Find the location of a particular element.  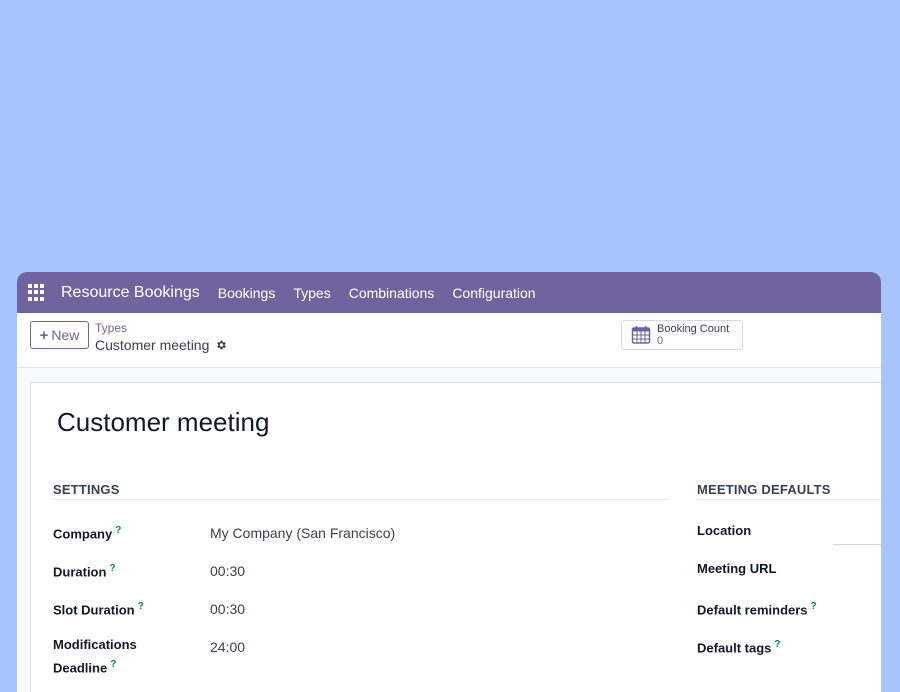

field-label-default-reminders: Default reminders? is located at coordinates (757, 608).